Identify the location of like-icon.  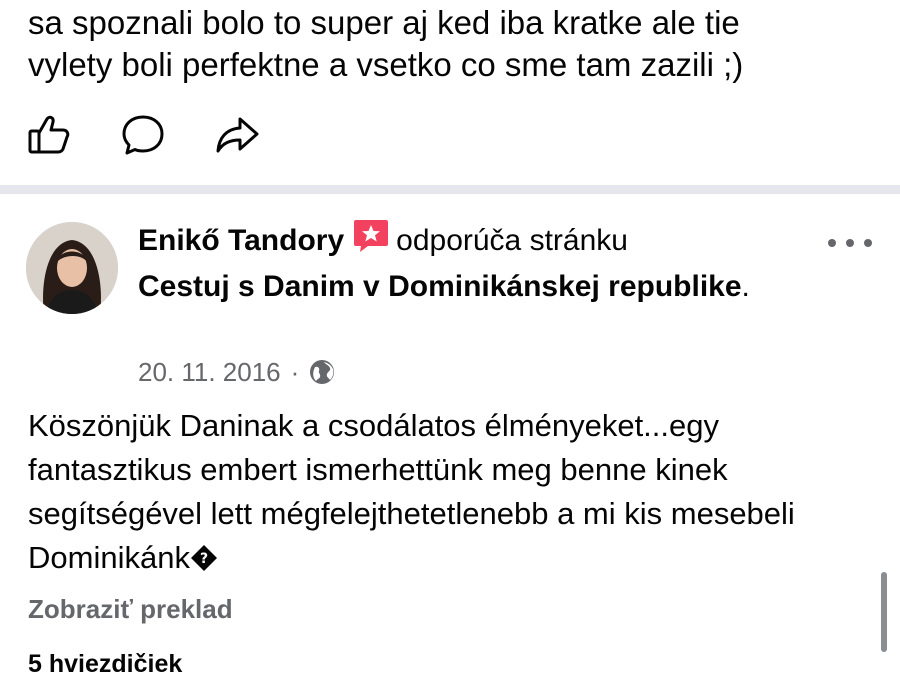
(49, 134).